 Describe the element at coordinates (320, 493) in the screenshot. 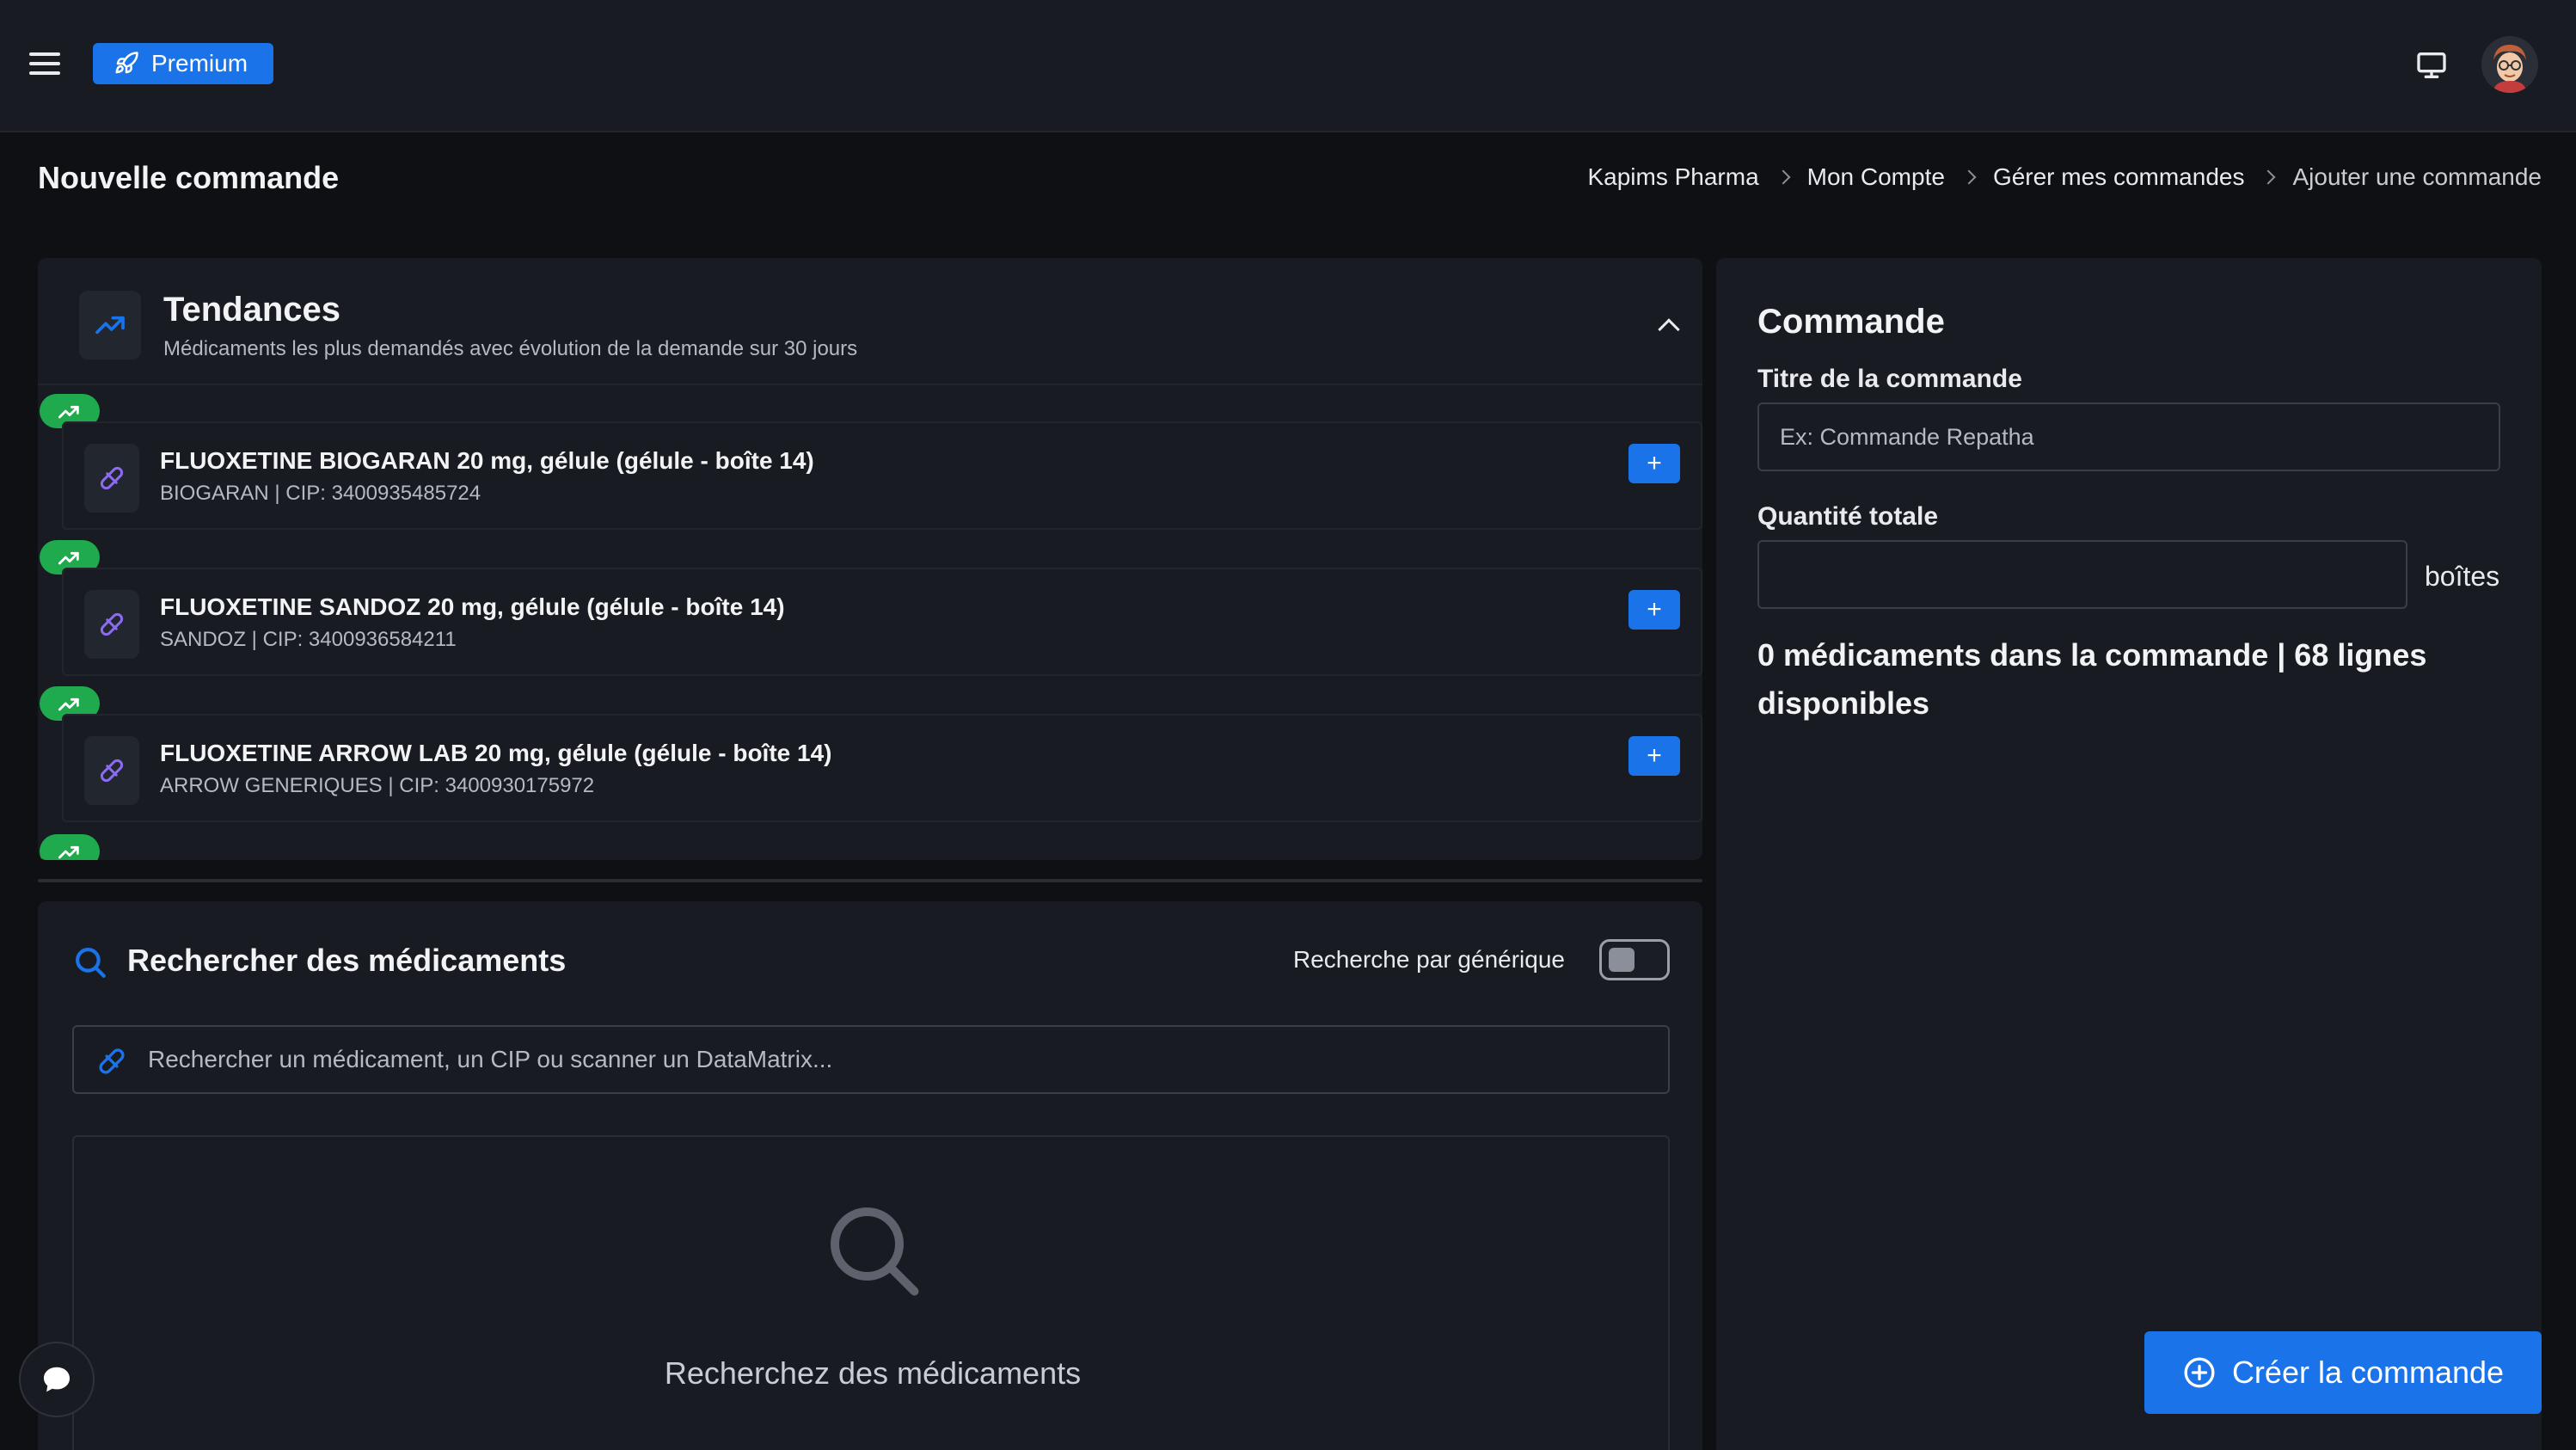

I see `trend-item-meta: BIOGARAN | CIP: 3400935485724` at that location.